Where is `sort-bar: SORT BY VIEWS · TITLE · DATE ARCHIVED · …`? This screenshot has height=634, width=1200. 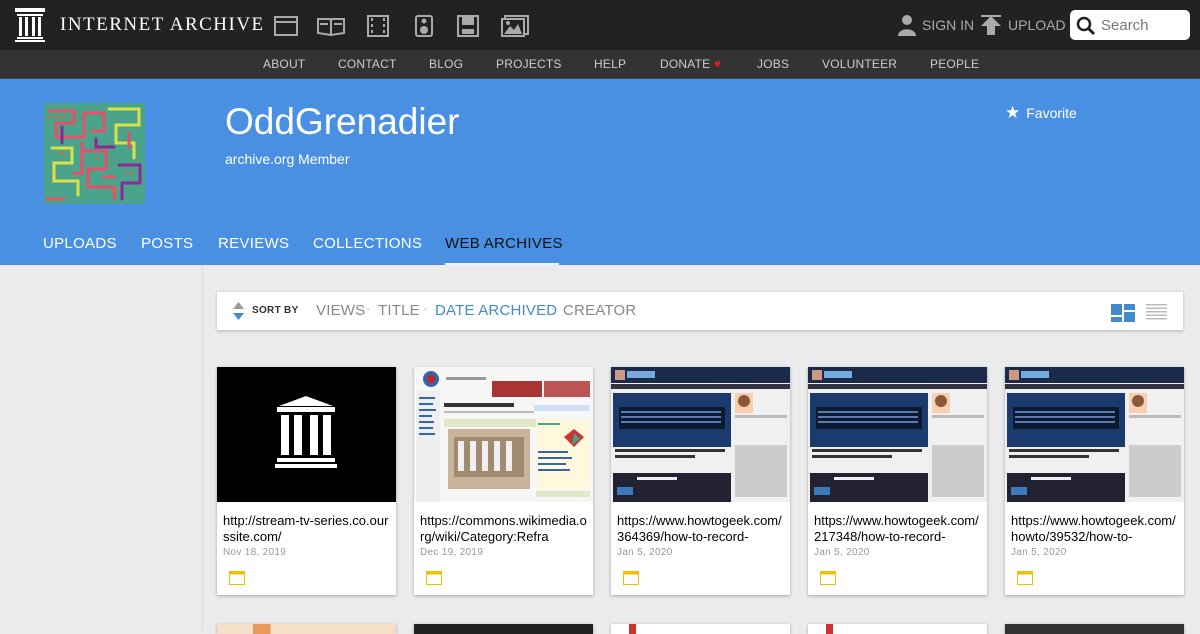 sort-bar: SORT BY VIEWS · TITLE · DATE ARCHIVED · … is located at coordinates (700, 311).